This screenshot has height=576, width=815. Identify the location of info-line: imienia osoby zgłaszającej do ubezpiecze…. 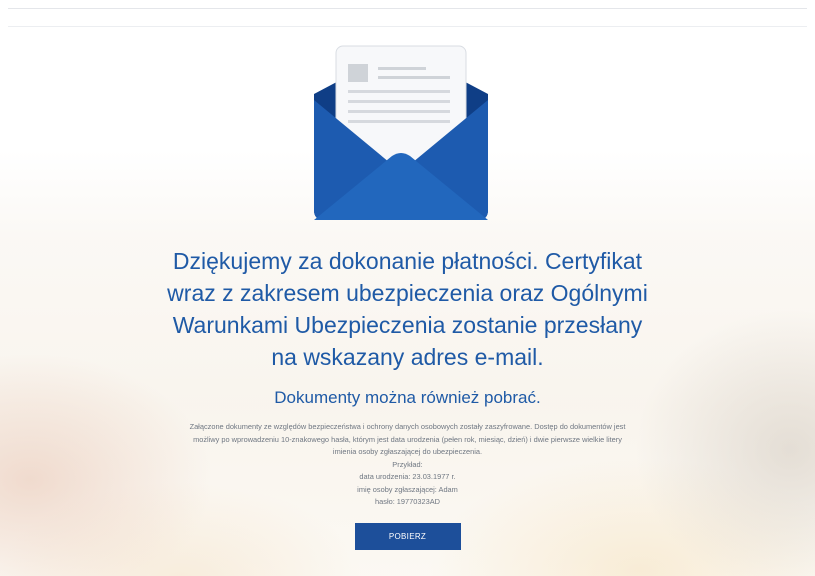
(407, 451).